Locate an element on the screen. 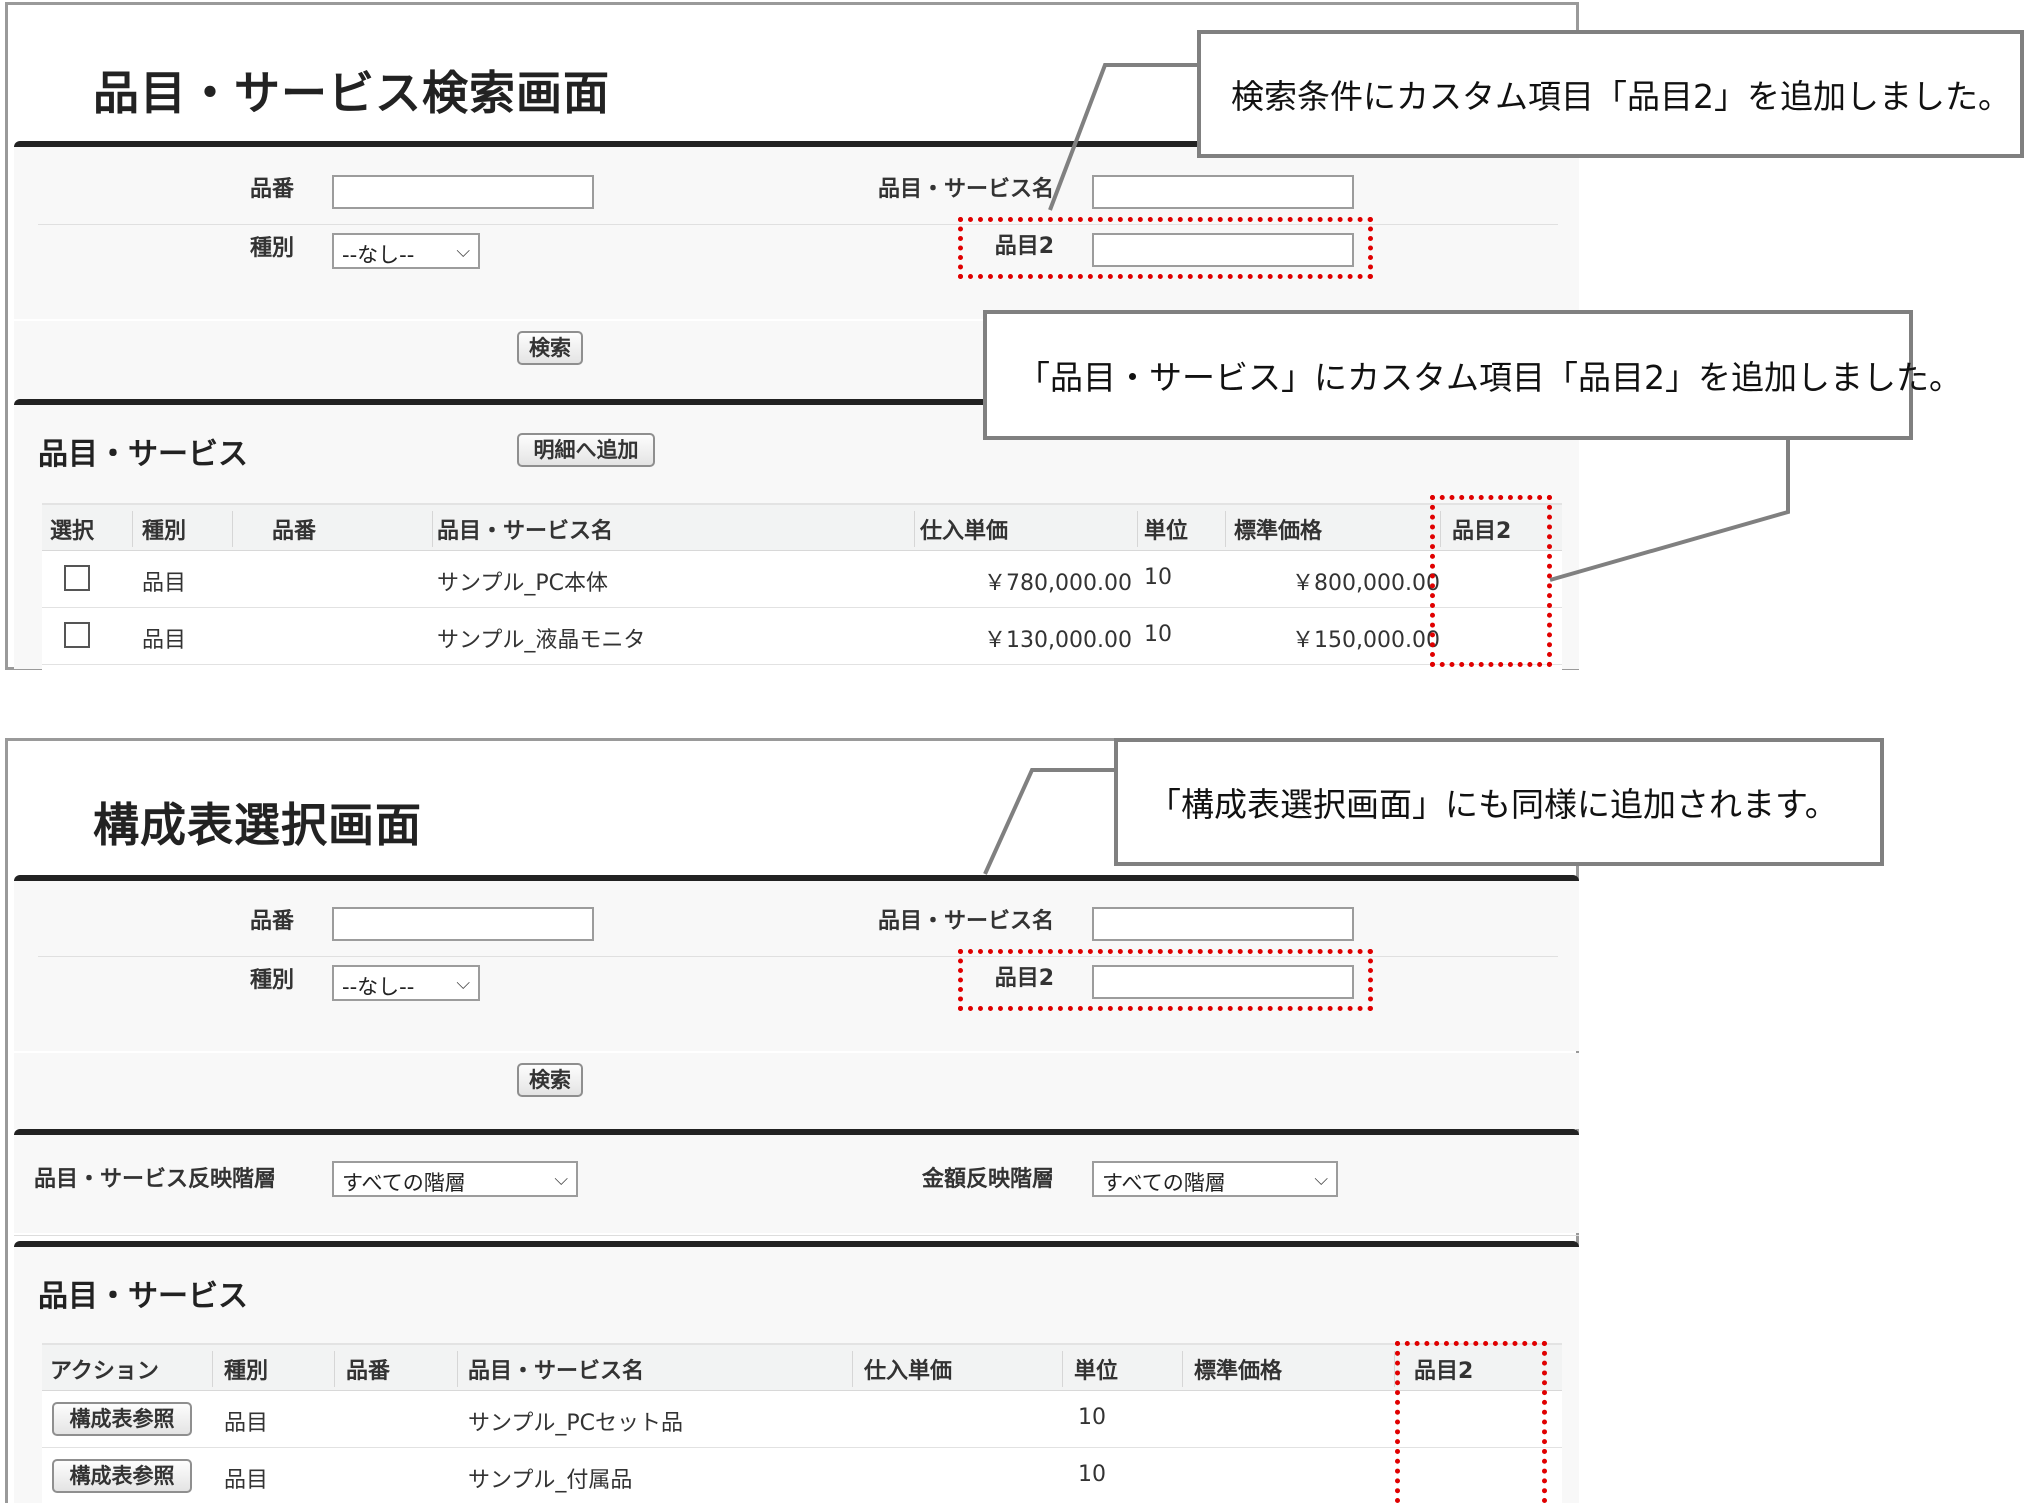  callout-text: 「構成表選択画面」にも同様に追加されます。 is located at coordinates (1493, 804).